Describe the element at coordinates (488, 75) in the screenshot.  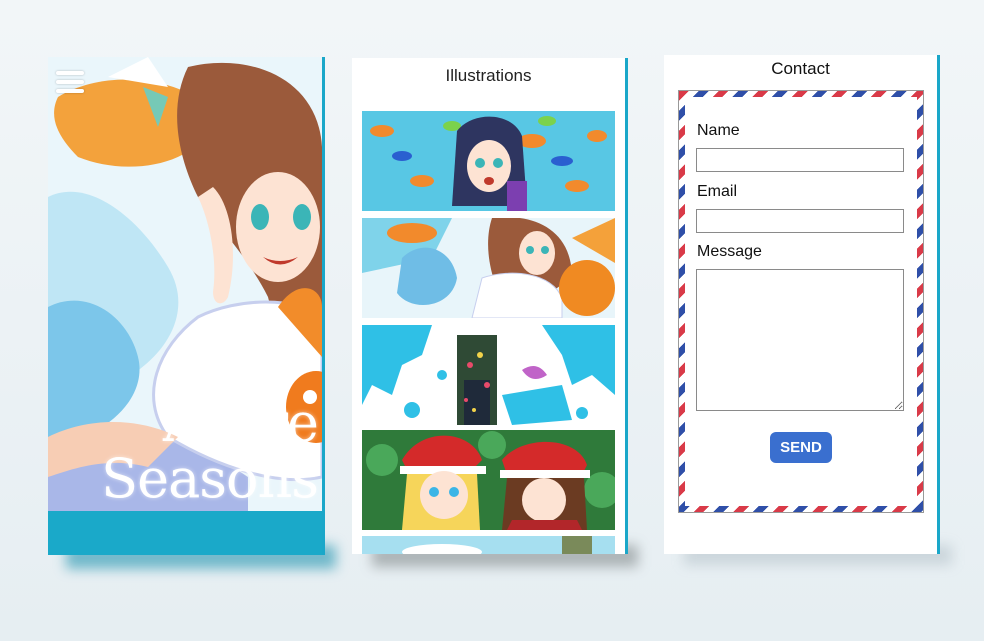
I see `gallery-heading: Illustrations` at that location.